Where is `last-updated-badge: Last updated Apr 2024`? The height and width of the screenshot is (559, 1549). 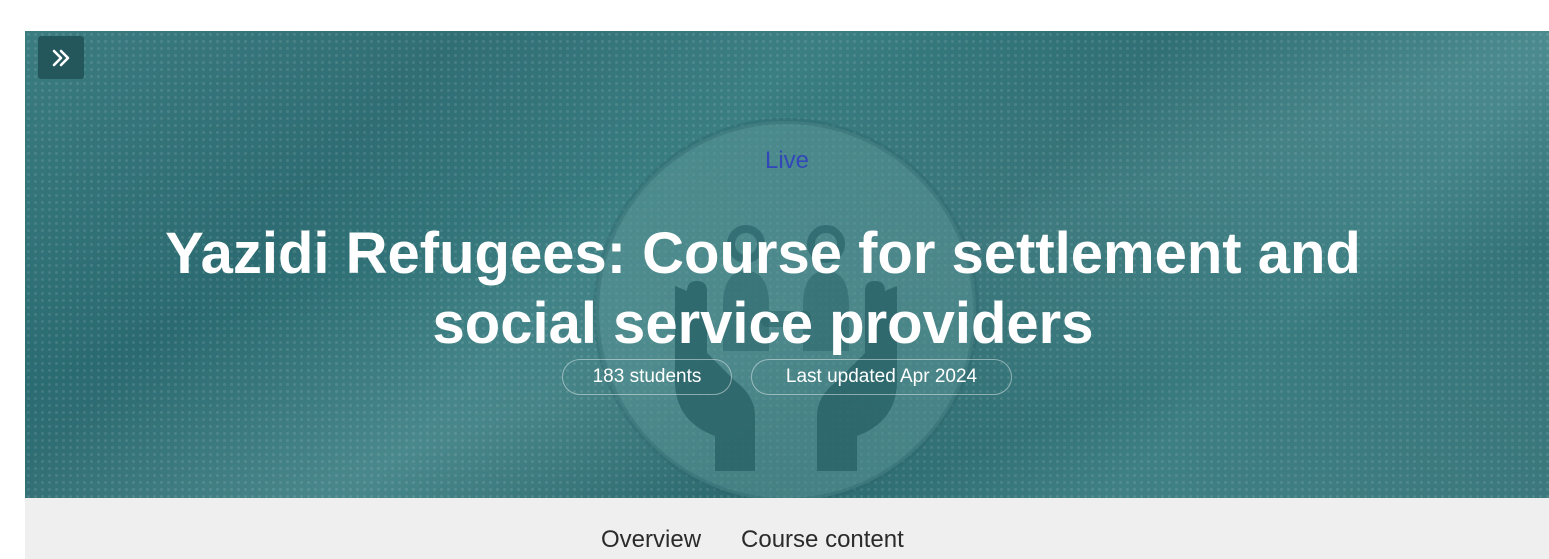
last-updated-badge: Last updated Apr 2024 is located at coordinates (881, 377).